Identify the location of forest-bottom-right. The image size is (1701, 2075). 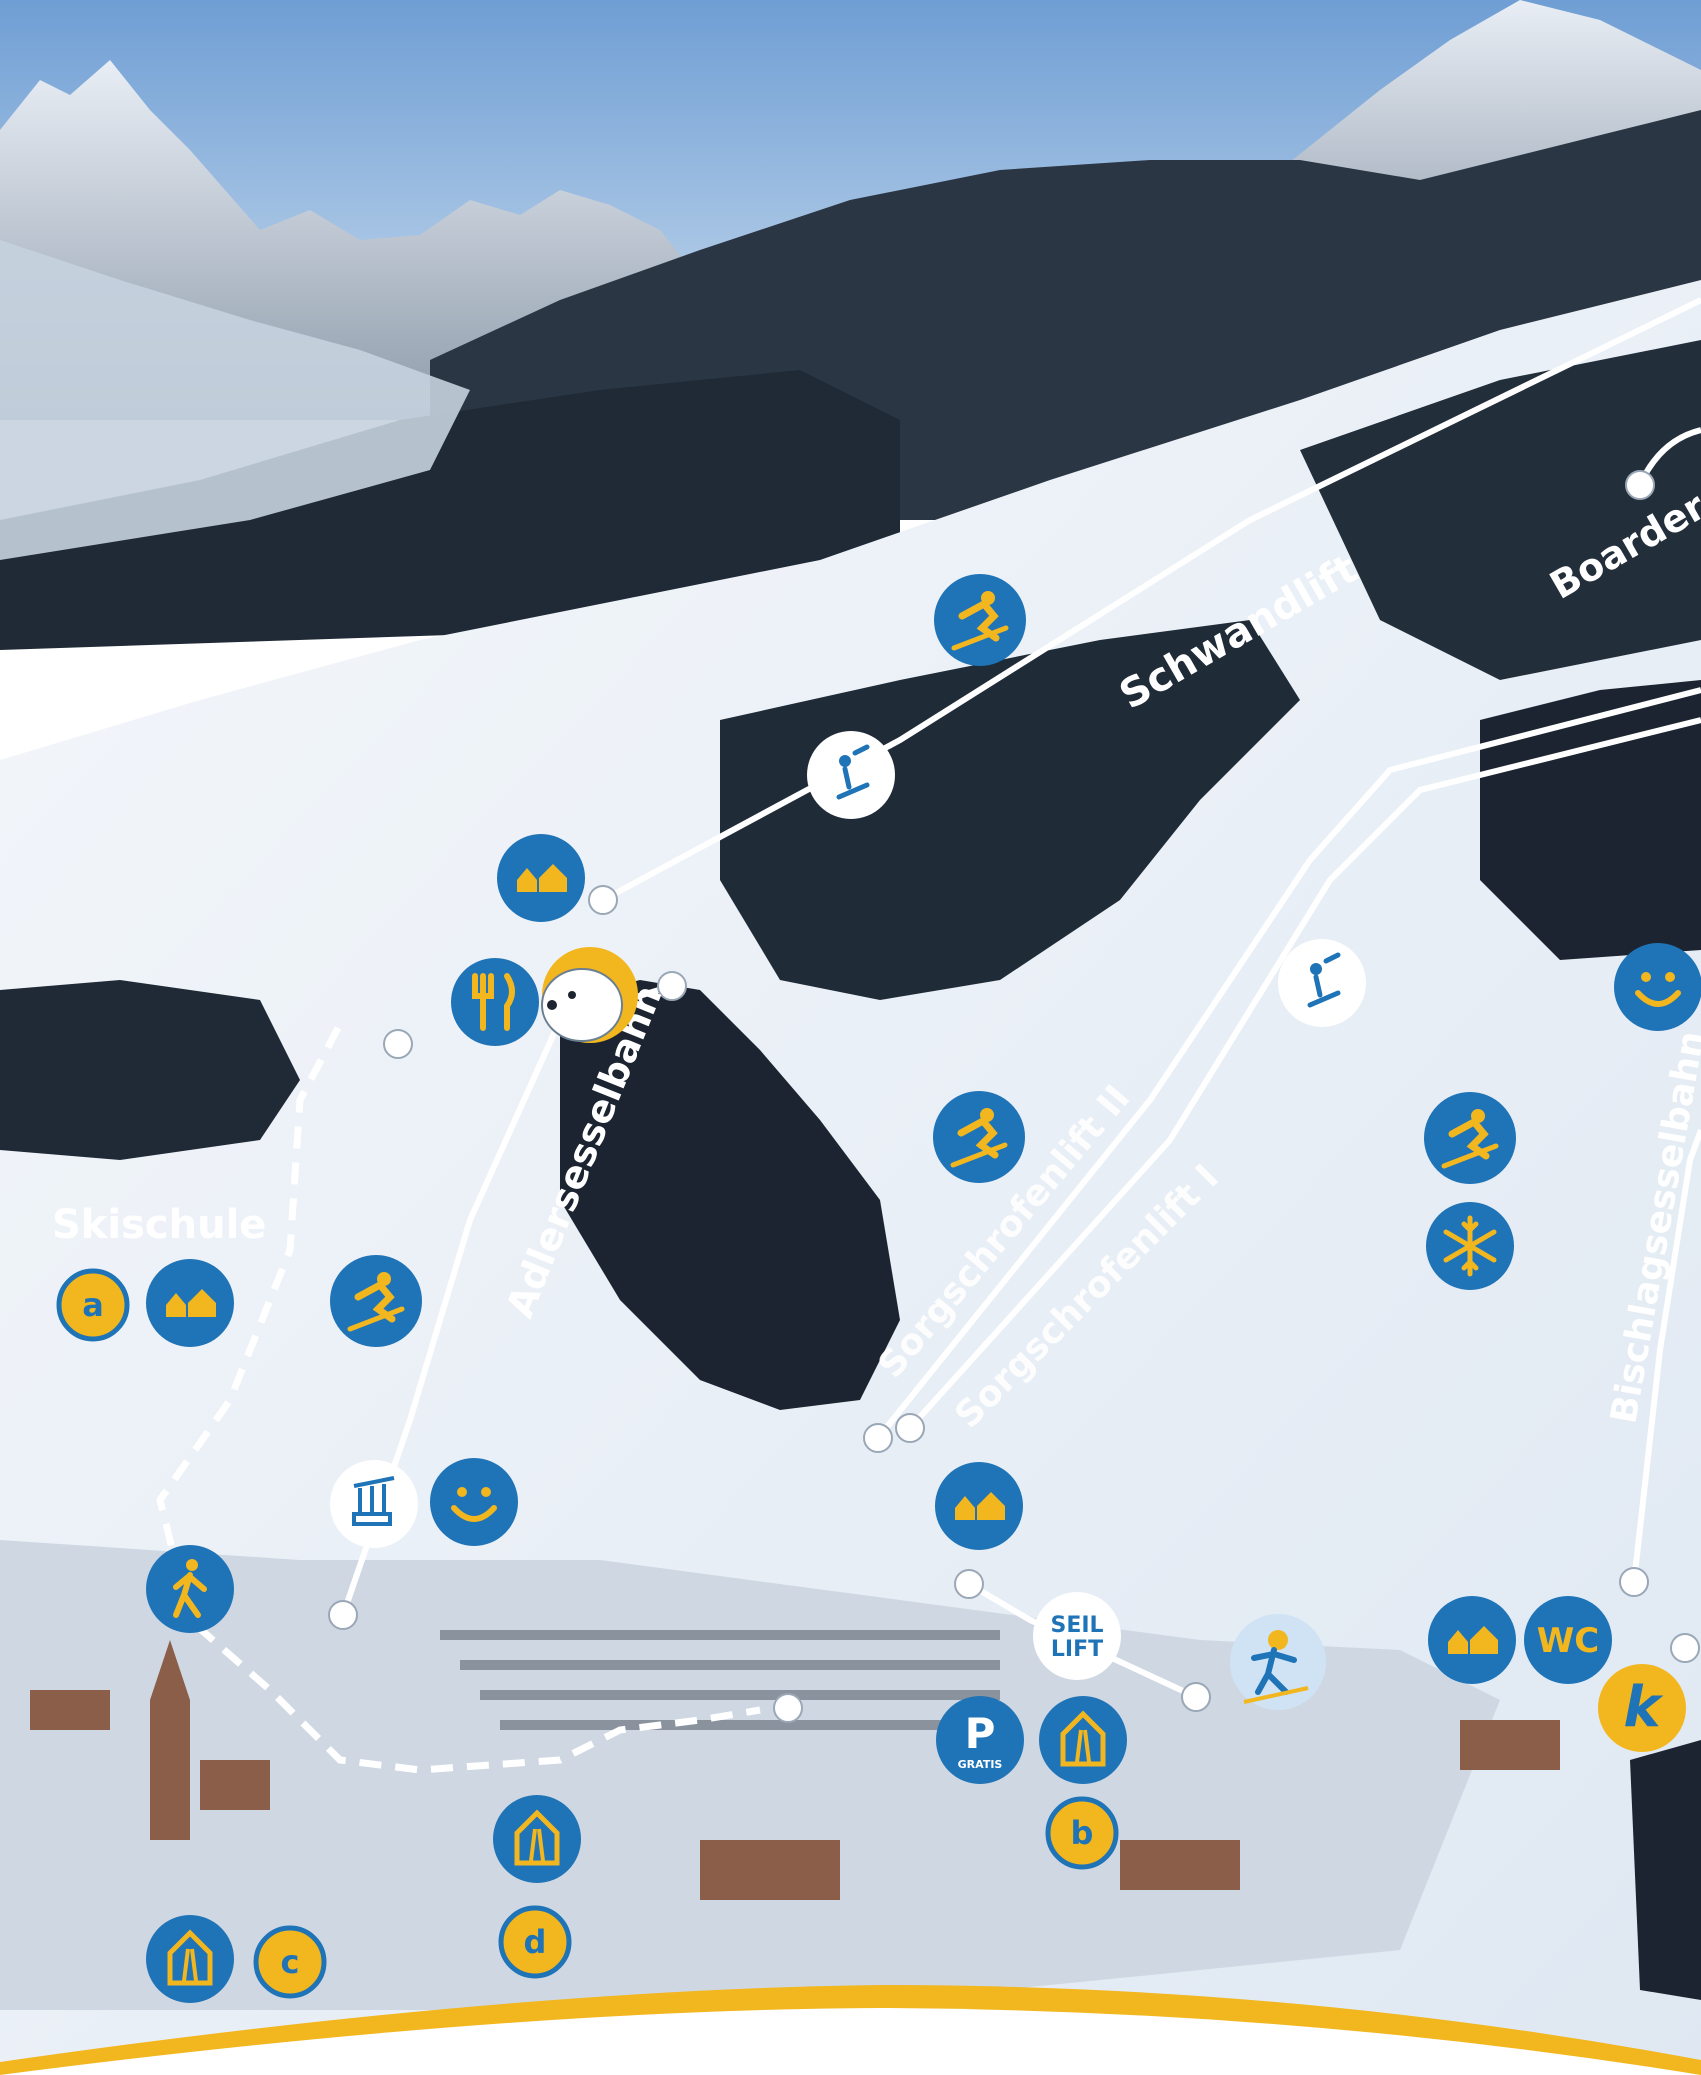
(1665, 1870).